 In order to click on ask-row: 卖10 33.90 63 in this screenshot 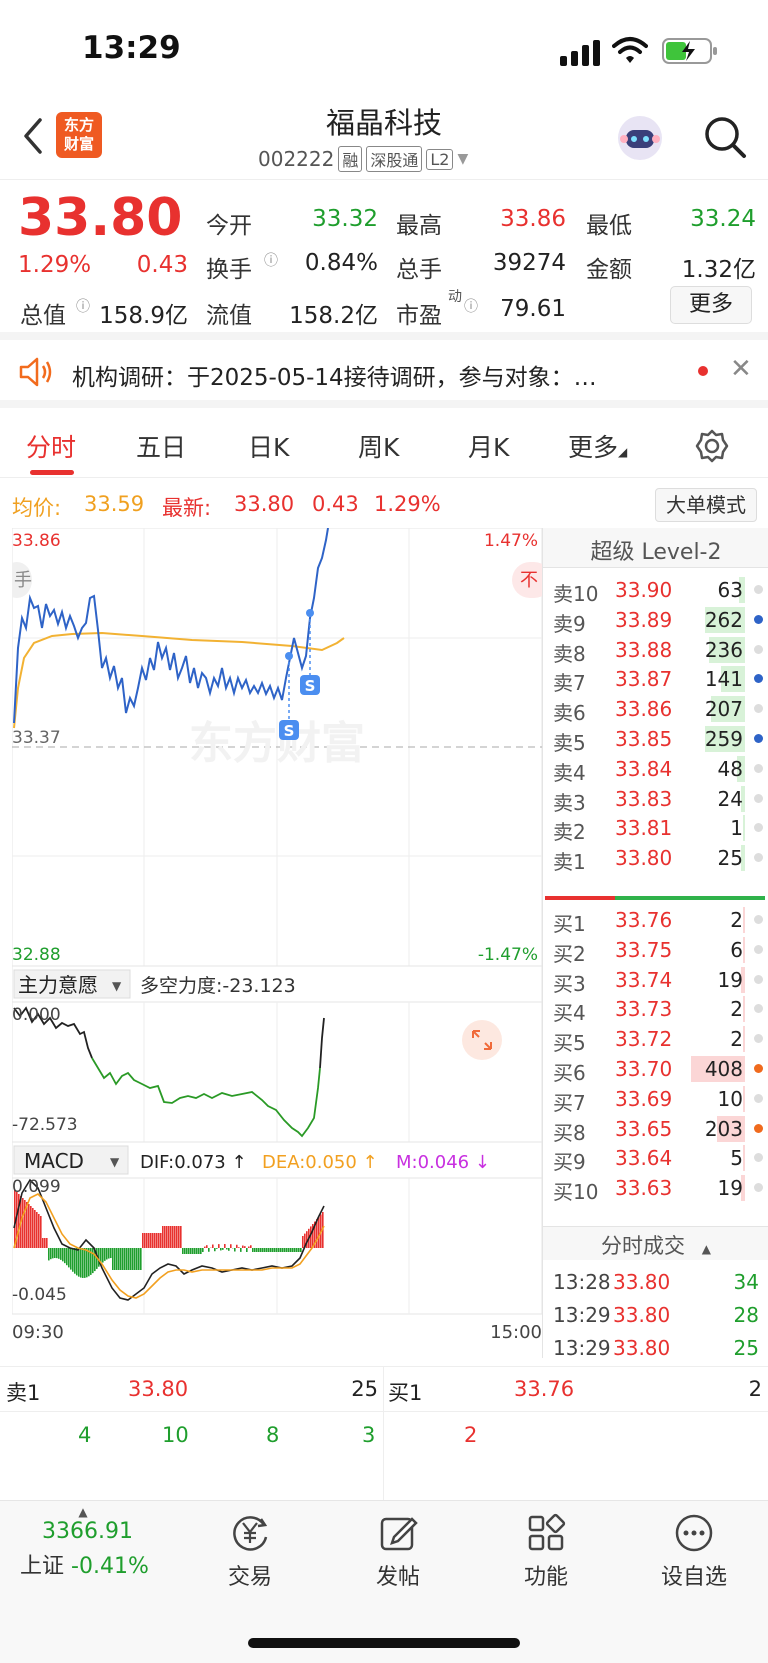, I will do `click(655, 590)`.